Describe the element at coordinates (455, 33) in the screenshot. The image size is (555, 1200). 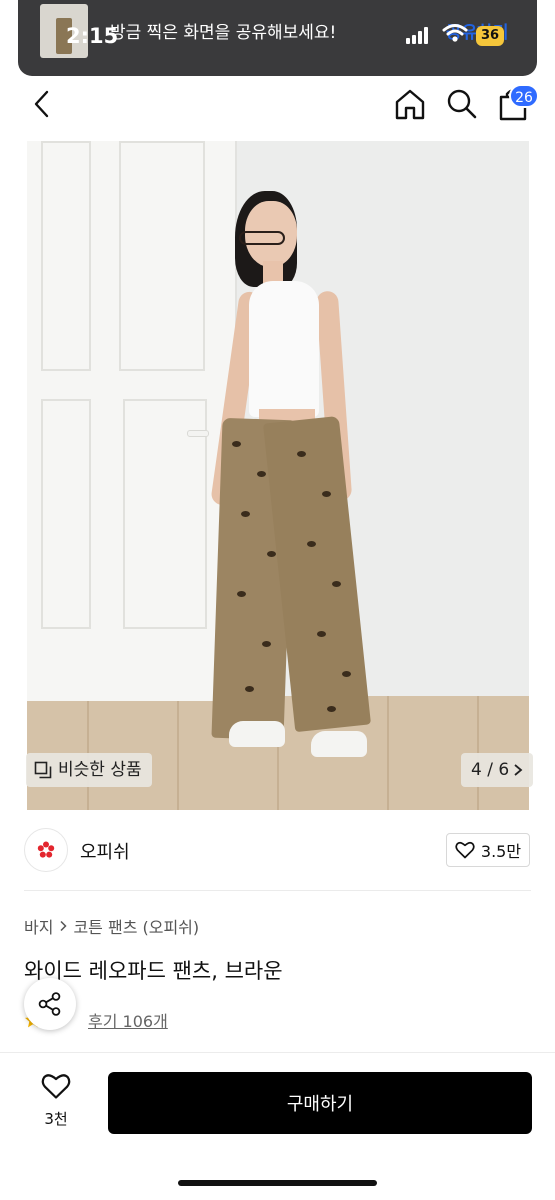
I see `wifi-icon` at that location.